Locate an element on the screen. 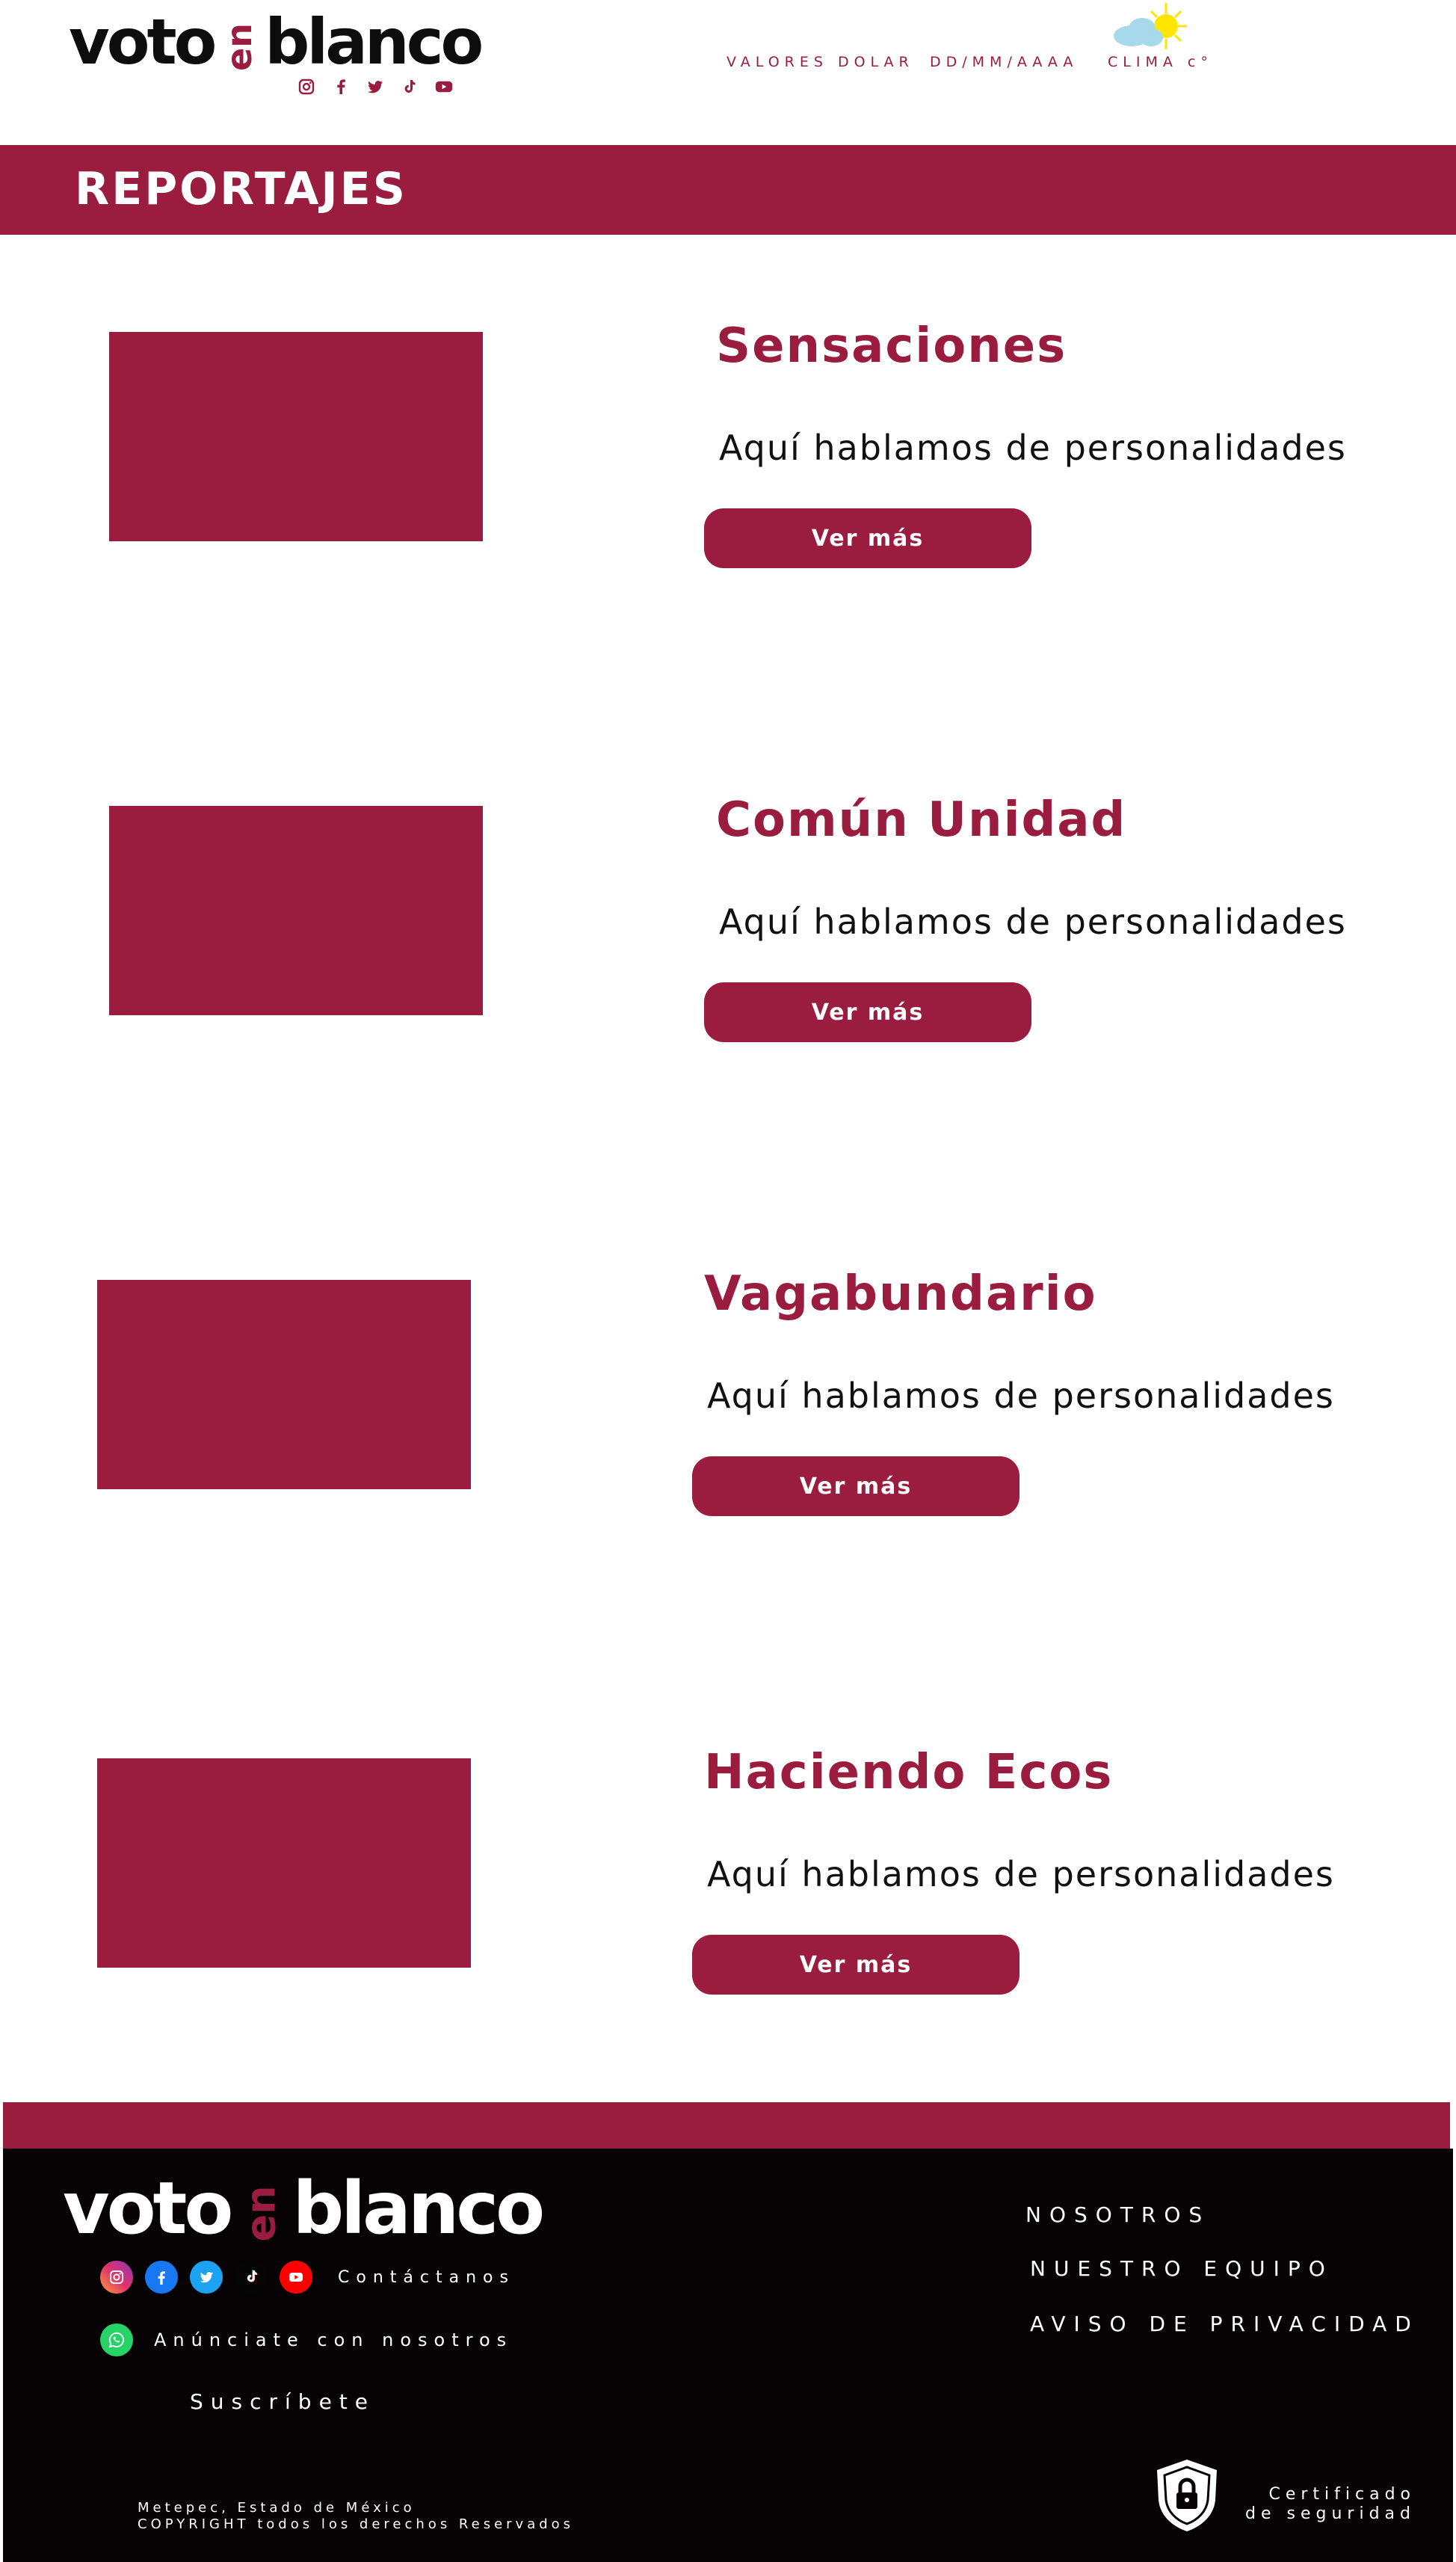  certificate-label: Certificado is located at coordinates (1342, 2494).